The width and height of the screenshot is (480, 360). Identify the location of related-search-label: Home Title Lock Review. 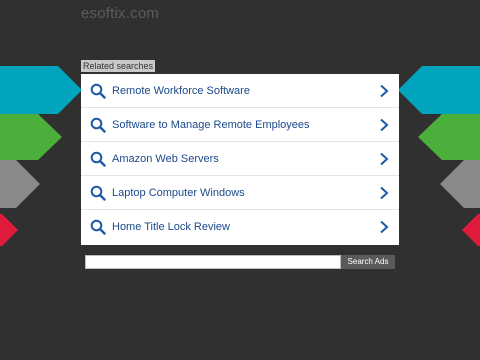
(171, 227).